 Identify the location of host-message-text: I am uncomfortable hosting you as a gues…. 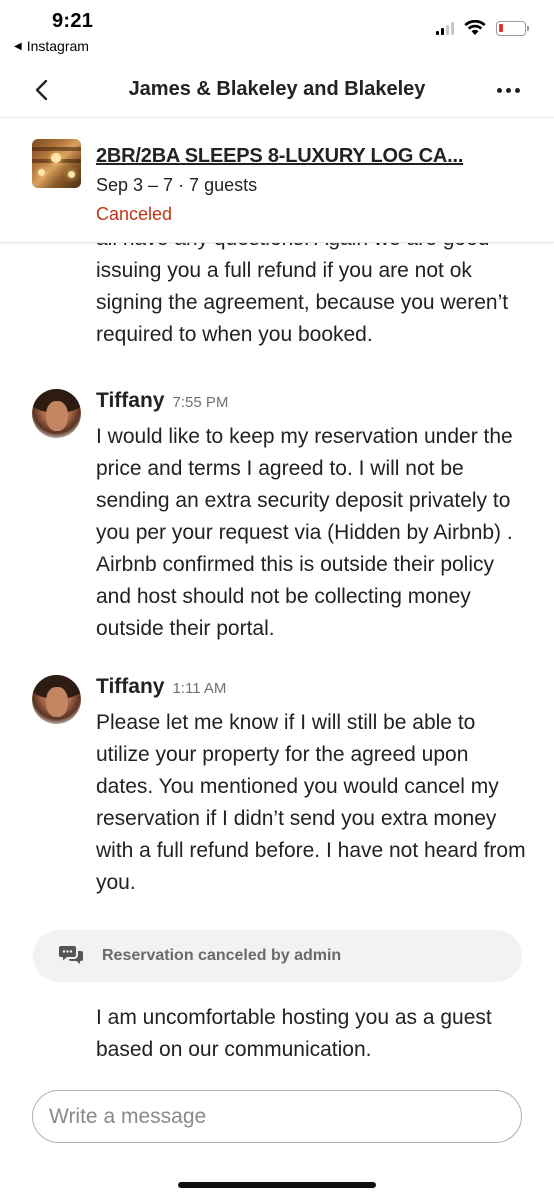
(294, 1033).